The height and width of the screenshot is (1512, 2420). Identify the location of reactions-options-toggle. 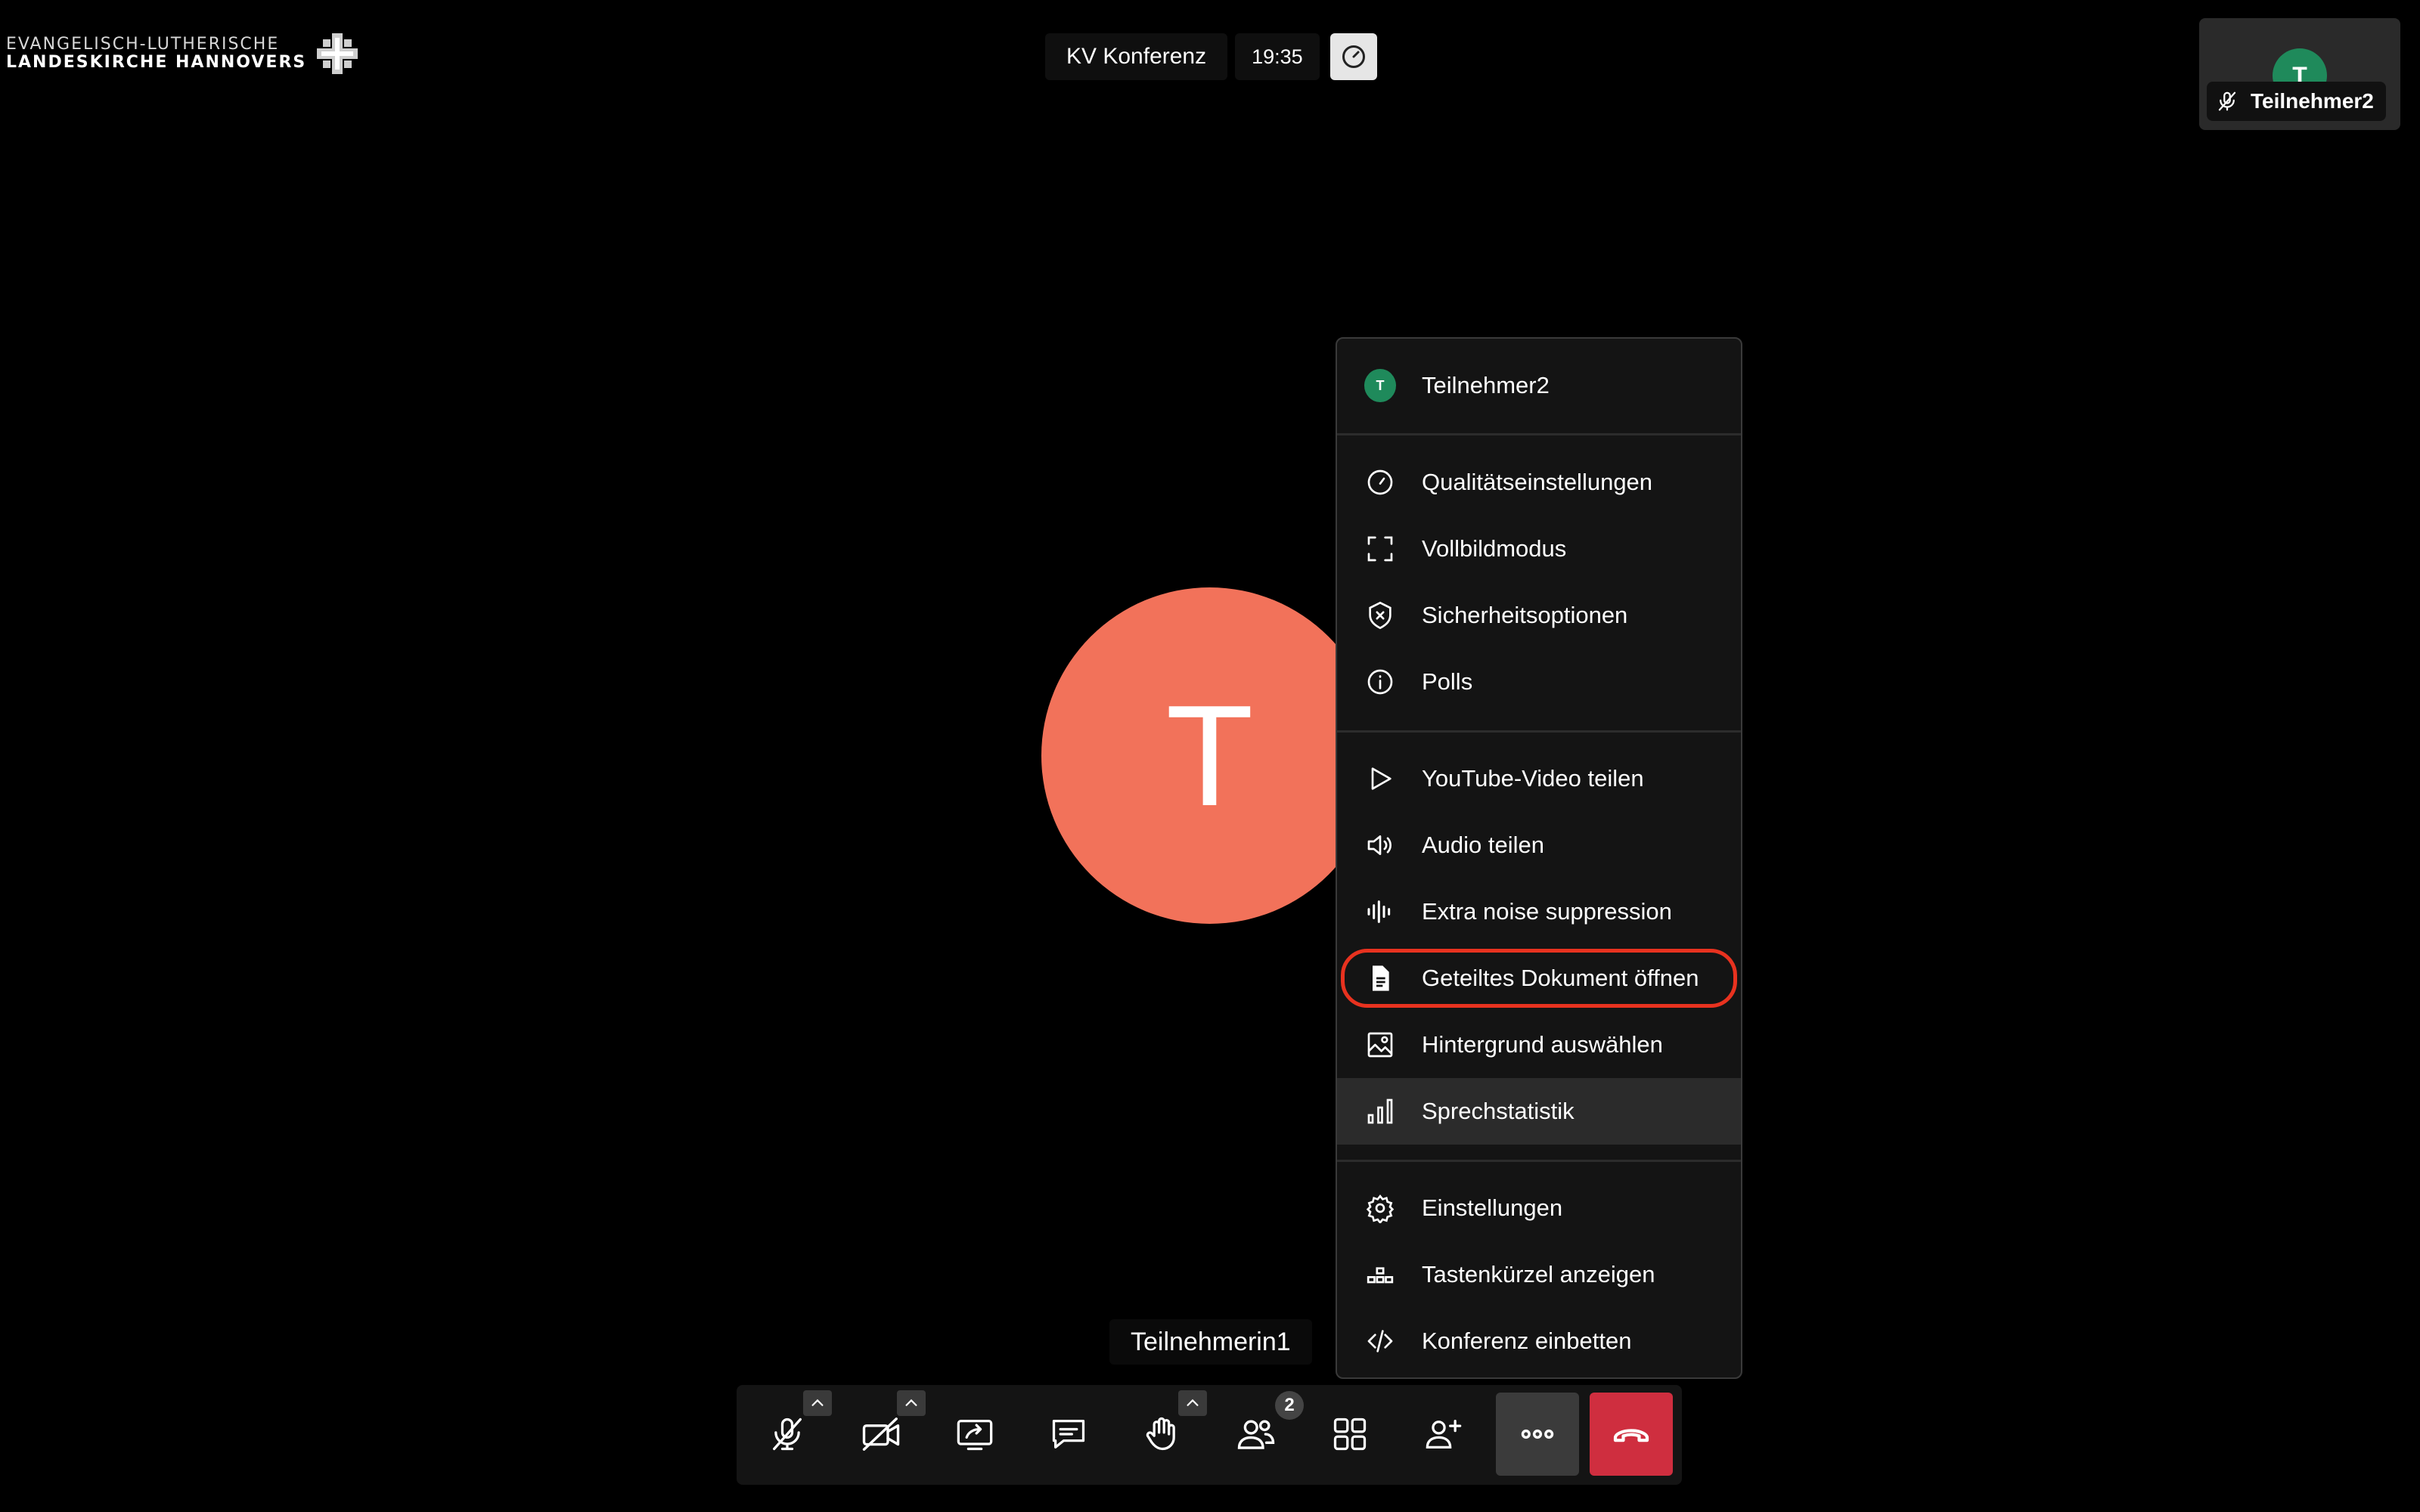
(1192, 1403).